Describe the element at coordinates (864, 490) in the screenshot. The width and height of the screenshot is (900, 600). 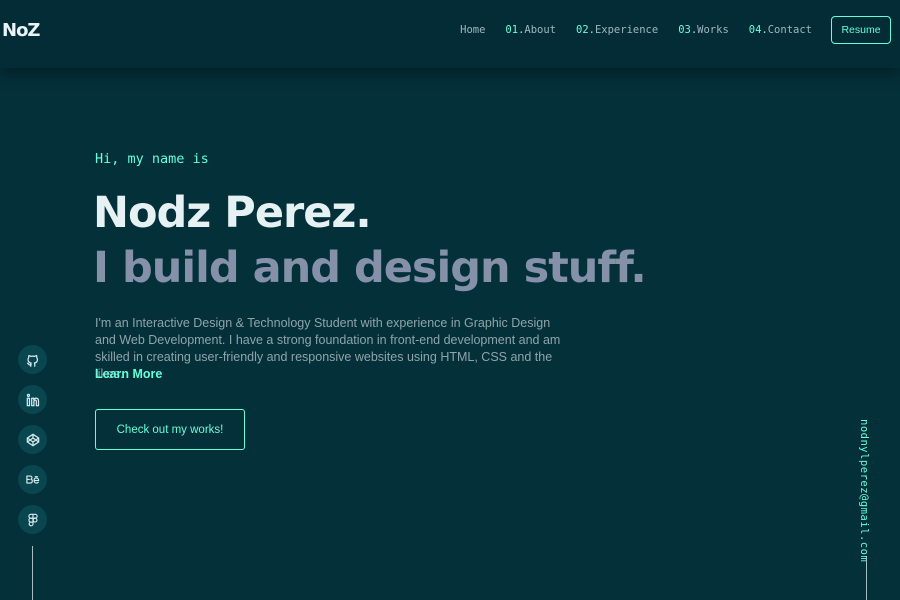
I see `email-link: nodnylperez@gmail.com` at that location.